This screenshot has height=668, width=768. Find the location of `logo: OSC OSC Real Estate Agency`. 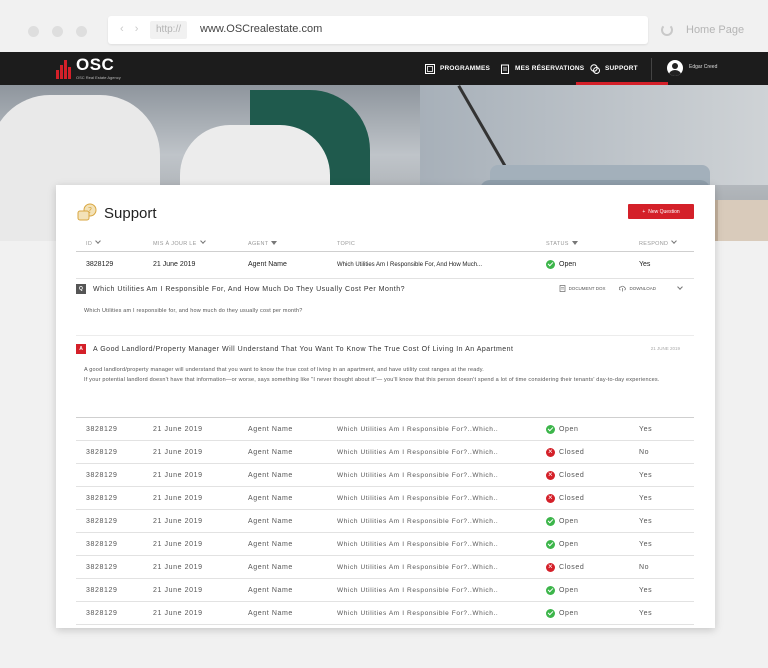

logo: OSC OSC Real Estate Agency is located at coordinates (88, 68).